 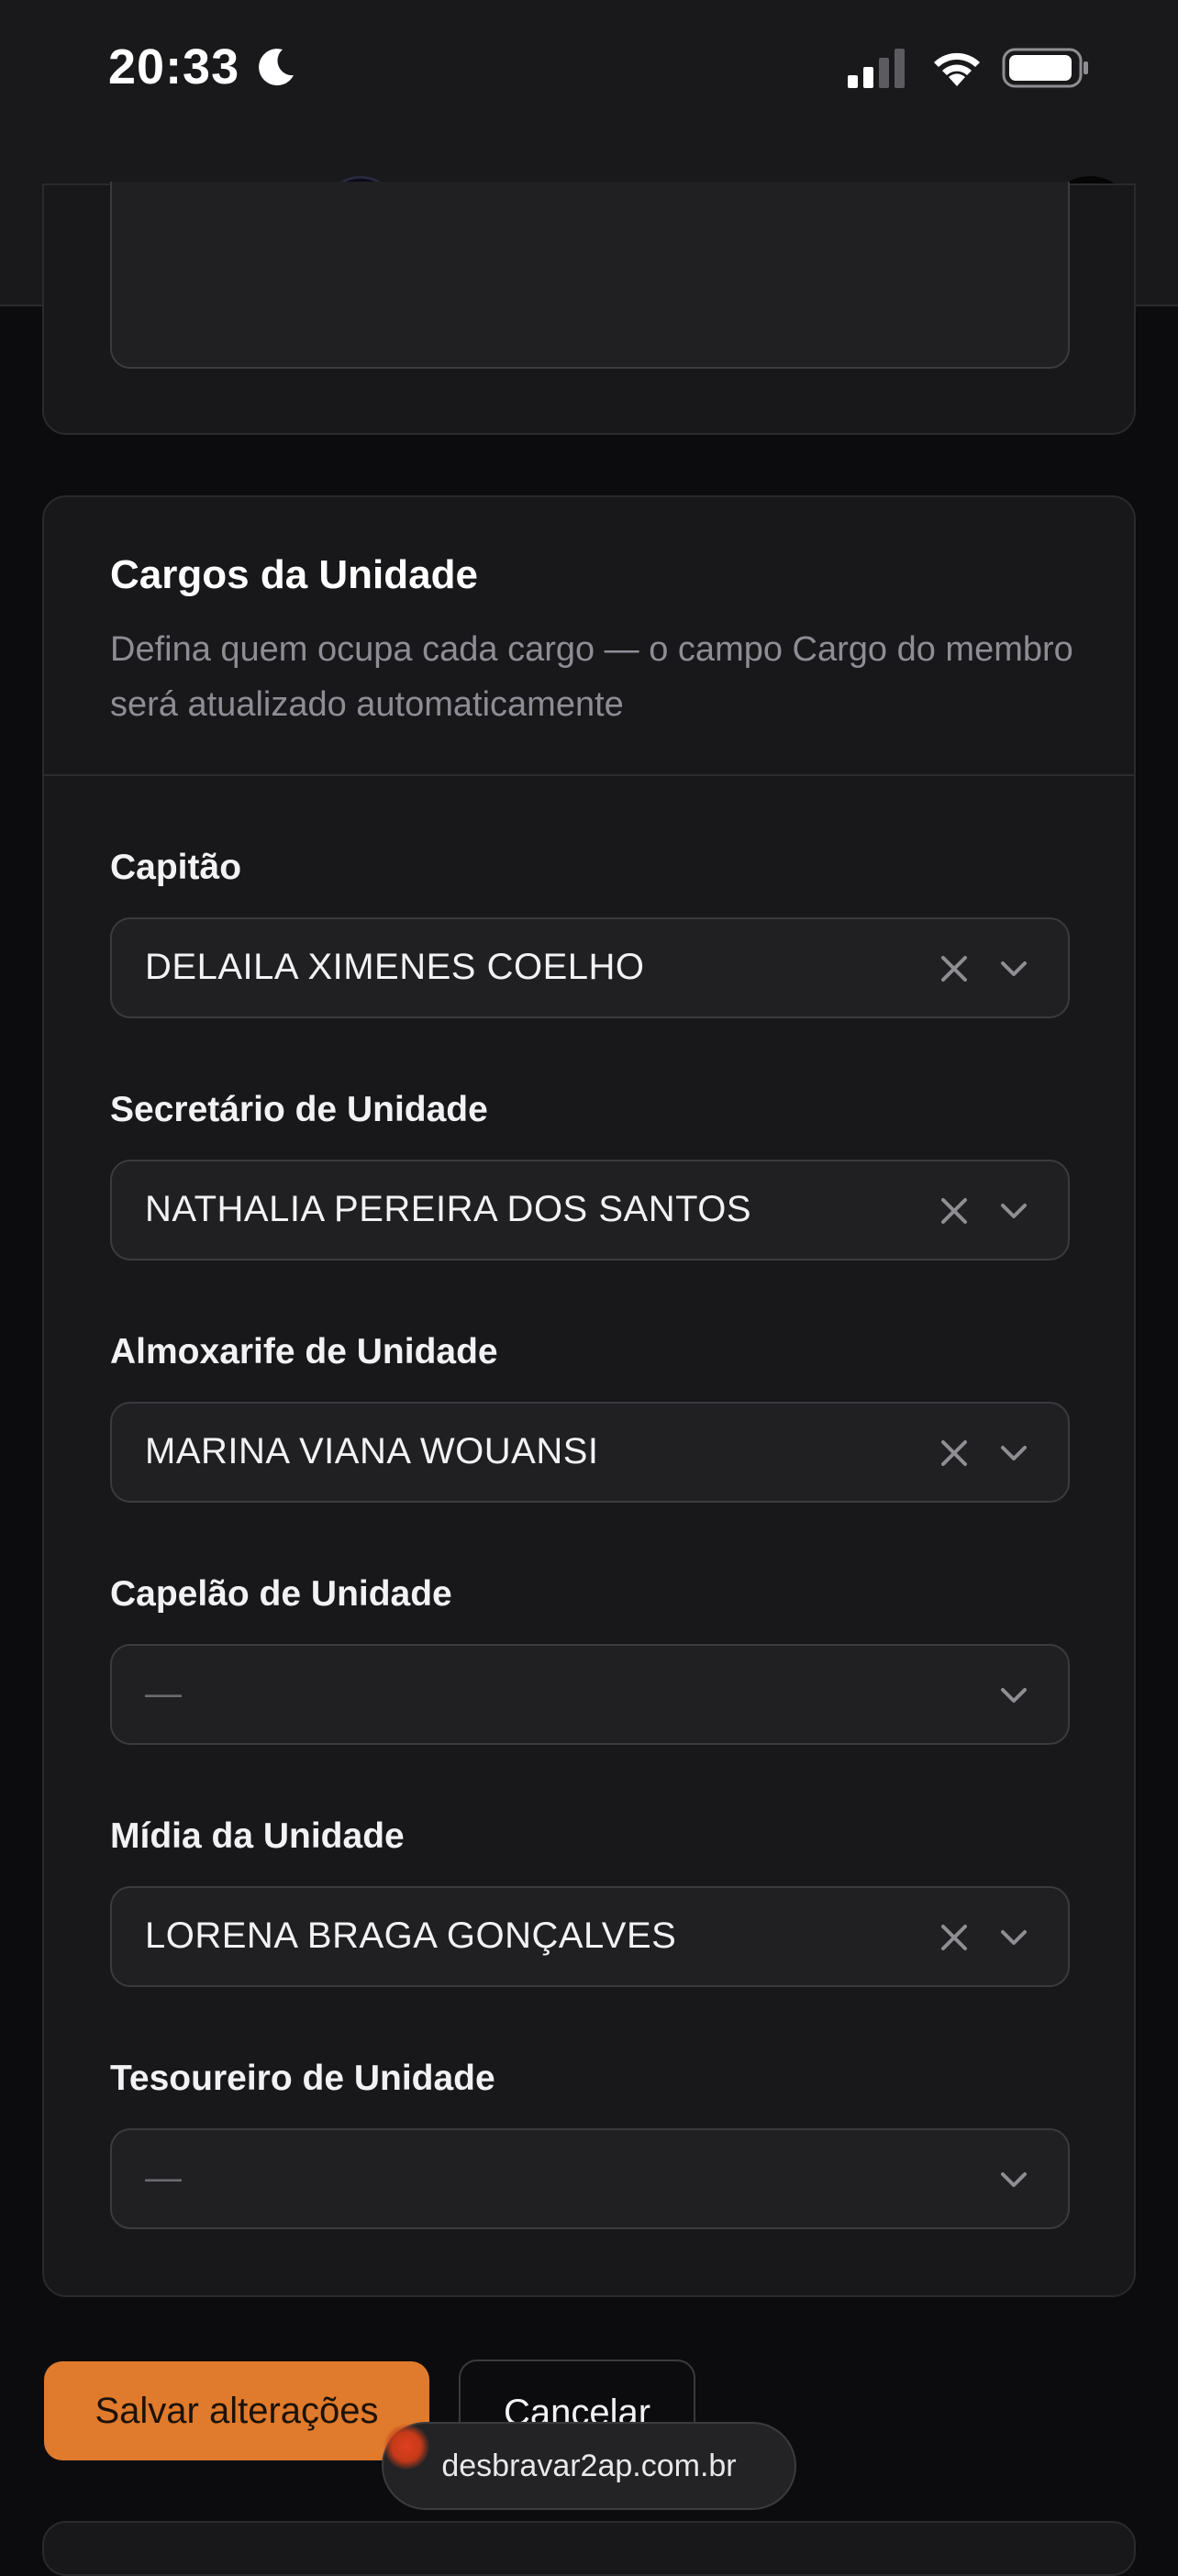 What do you see at coordinates (957, 69) in the screenshot?
I see `wifi-icon` at bounding box center [957, 69].